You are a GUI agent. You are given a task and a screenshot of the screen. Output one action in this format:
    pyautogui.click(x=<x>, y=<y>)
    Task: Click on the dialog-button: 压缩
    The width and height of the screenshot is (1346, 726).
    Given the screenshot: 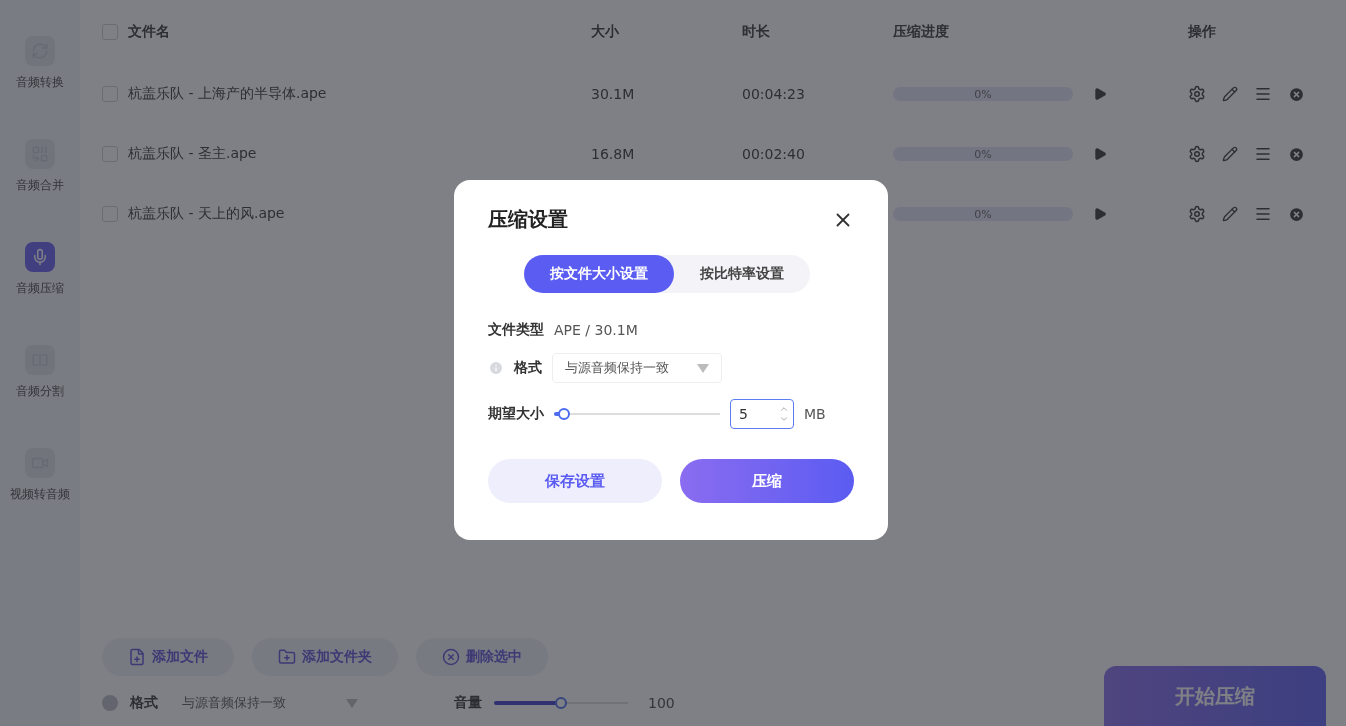 What is the action you would take?
    pyautogui.click(x=767, y=481)
    